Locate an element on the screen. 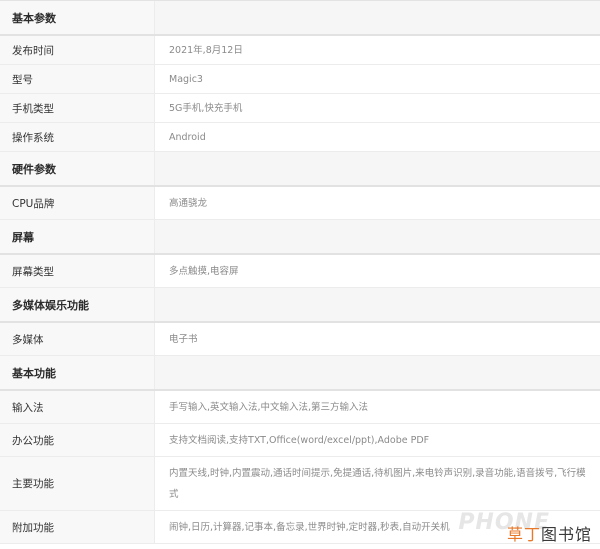 The image size is (600, 549). spec-row-phone-type: 手机类型 5G手机,快充手机 is located at coordinates (300, 108).